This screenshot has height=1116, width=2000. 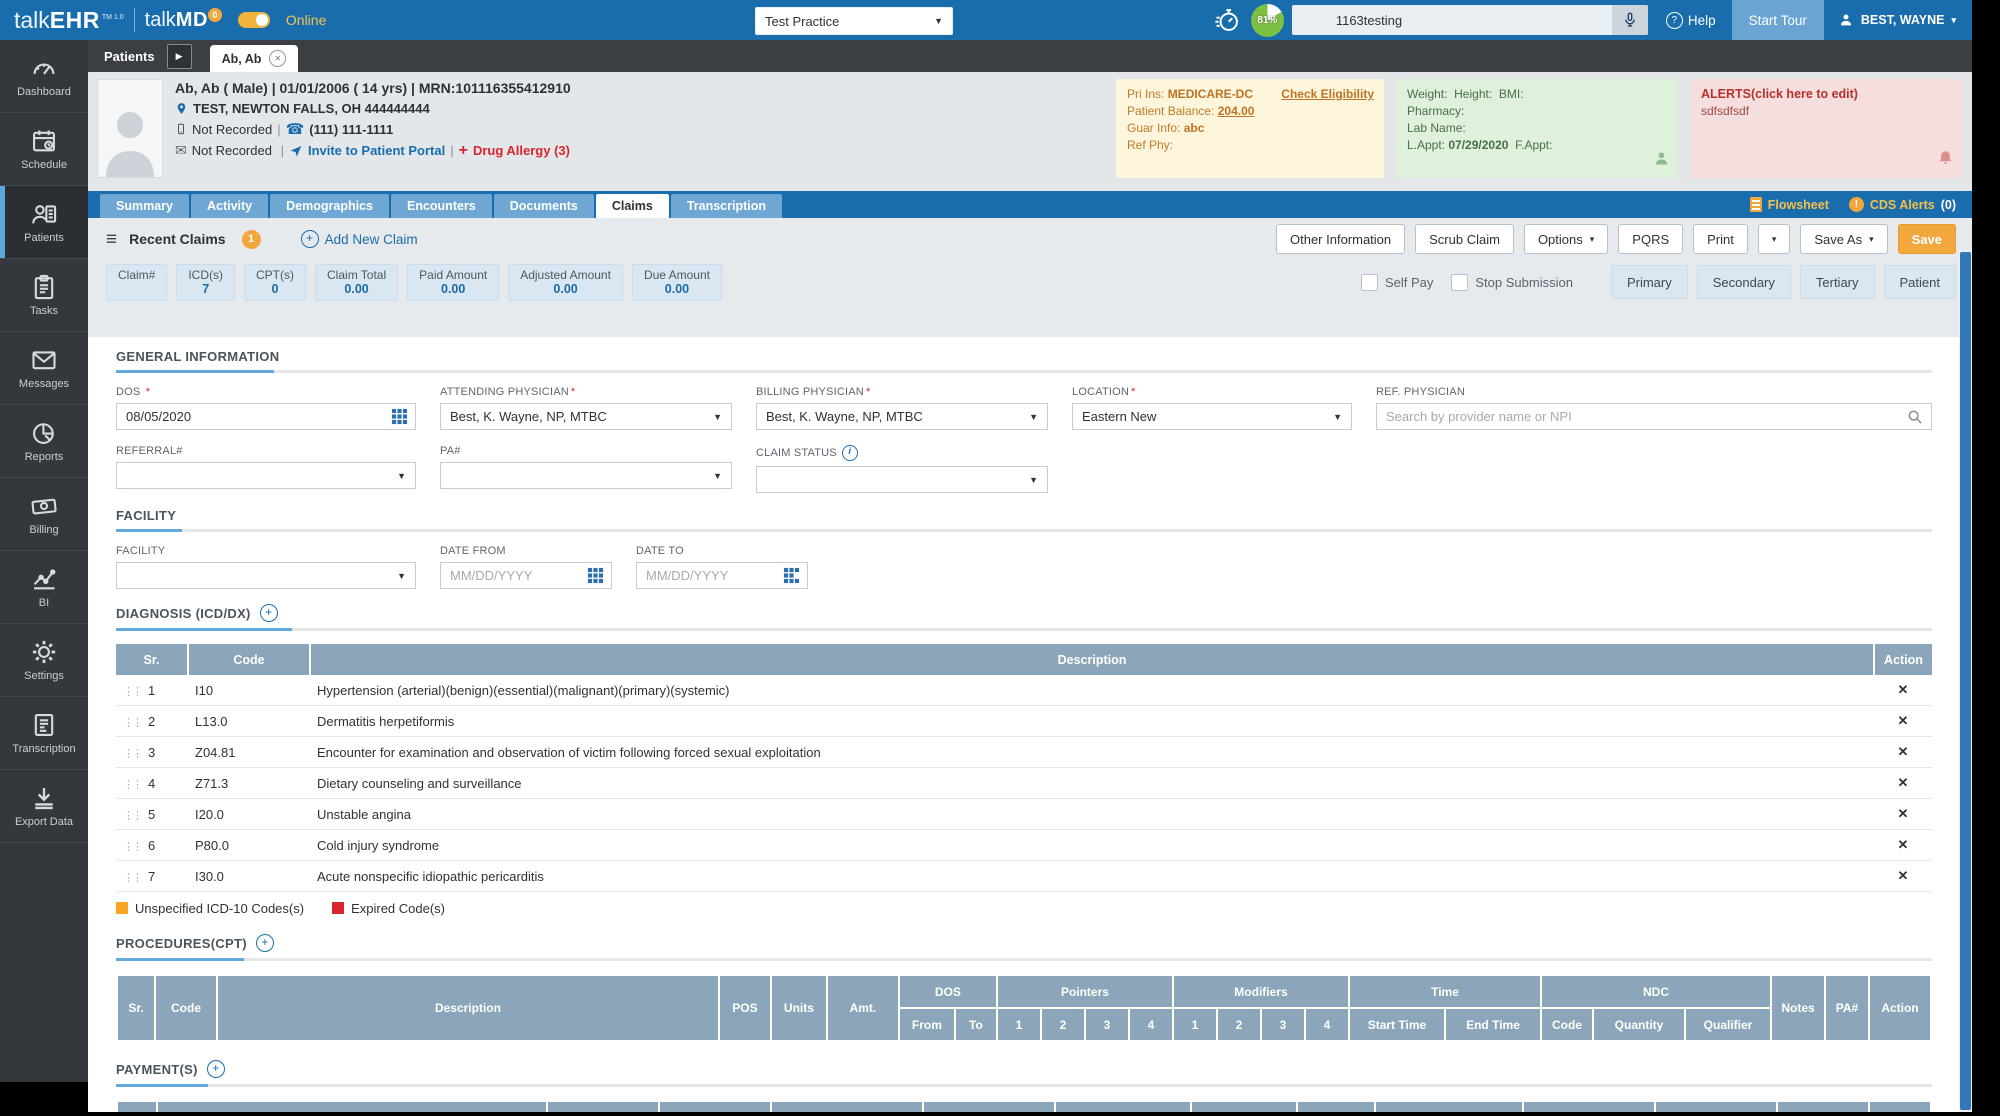 What do you see at coordinates (1690, 20) in the screenshot?
I see `help-button: ? Help` at bounding box center [1690, 20].